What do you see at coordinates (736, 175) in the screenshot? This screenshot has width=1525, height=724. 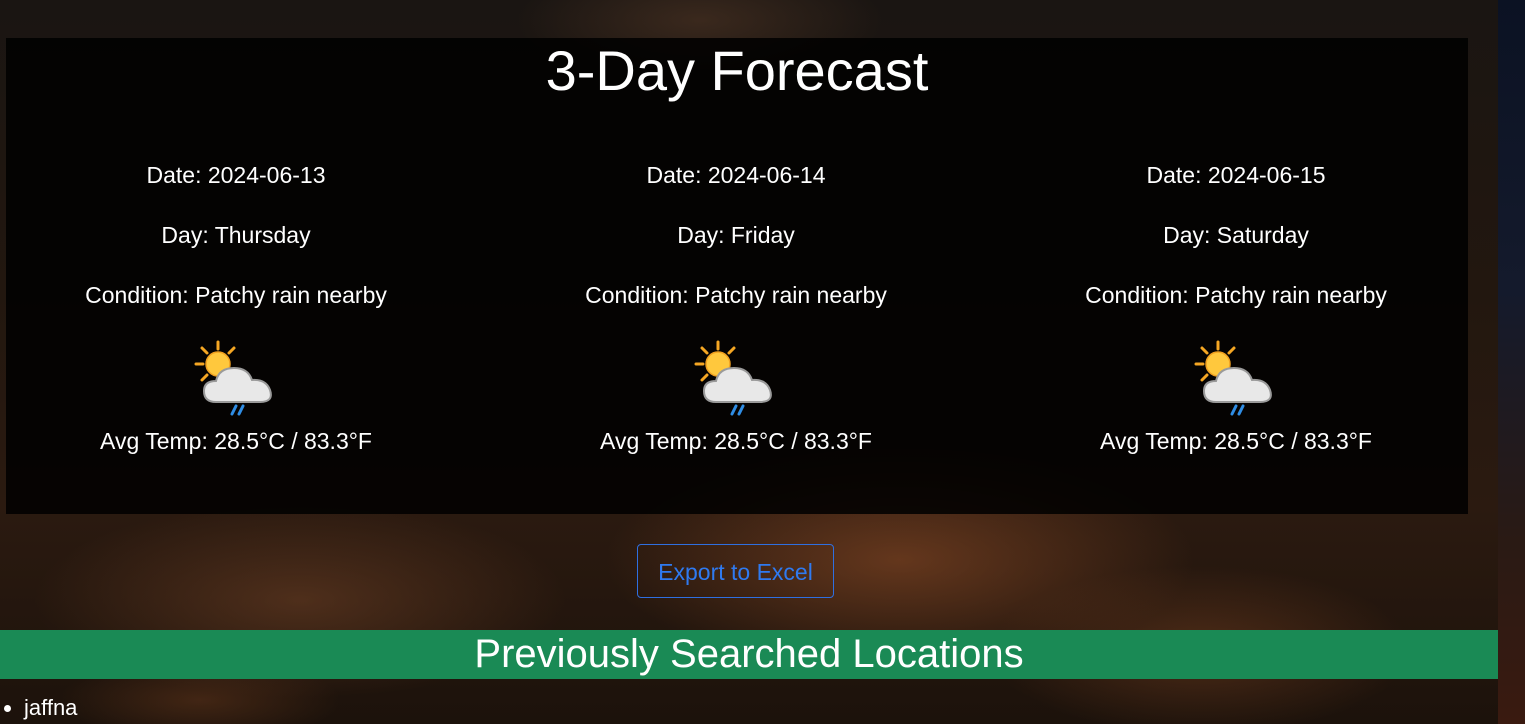 I see `forecast-date: Date: 2024-06-14` at bounding box center [736, 175].